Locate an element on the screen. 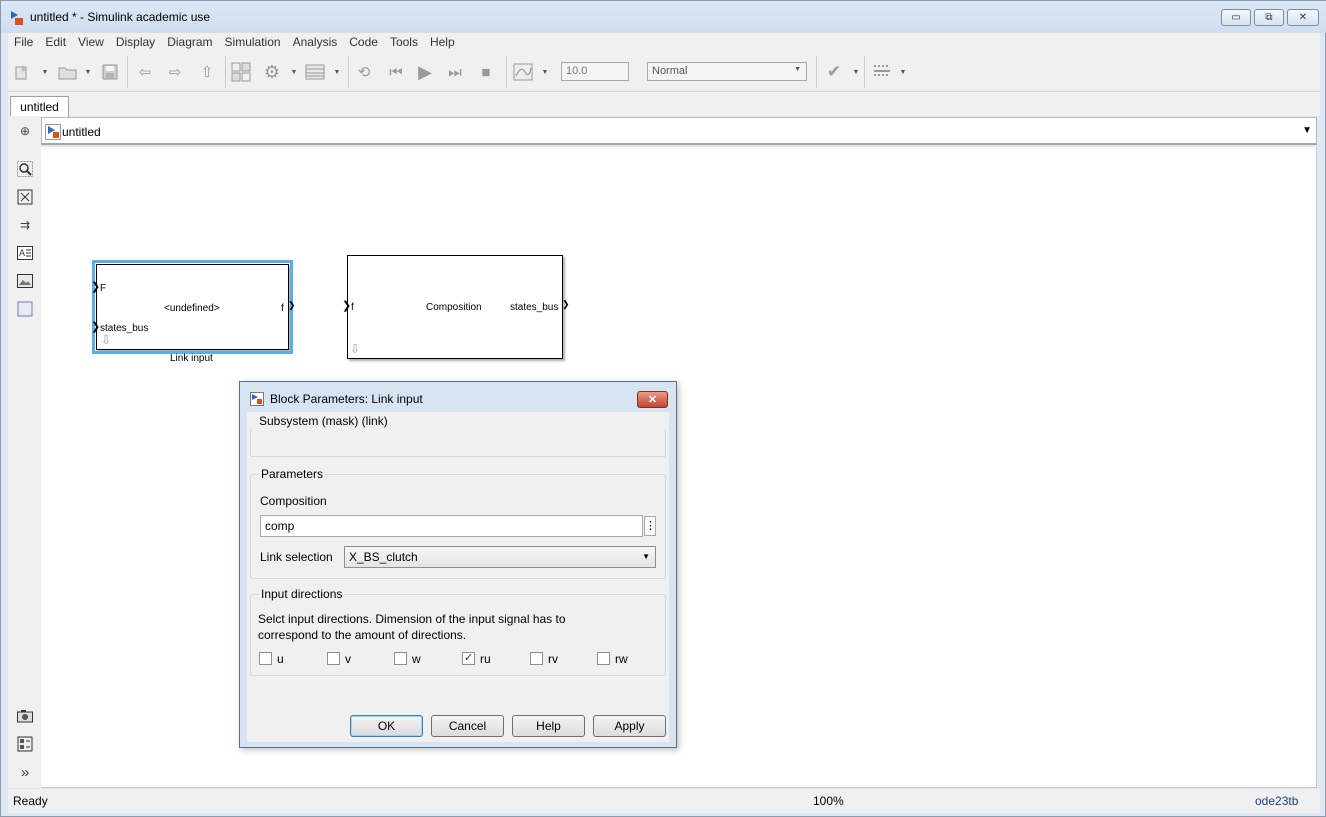  model-settings-icon: ⚙ is located at coordinates (272, 72).